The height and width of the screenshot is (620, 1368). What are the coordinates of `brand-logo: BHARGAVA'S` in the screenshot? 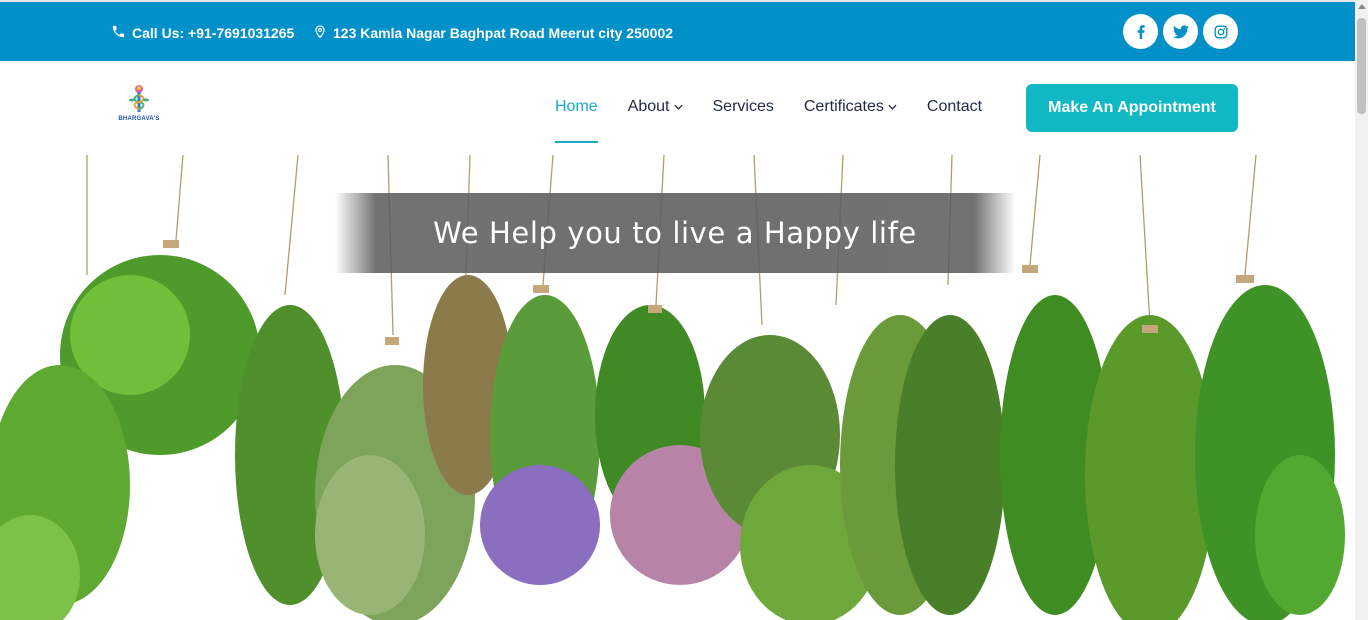 It's located at (139, 106).